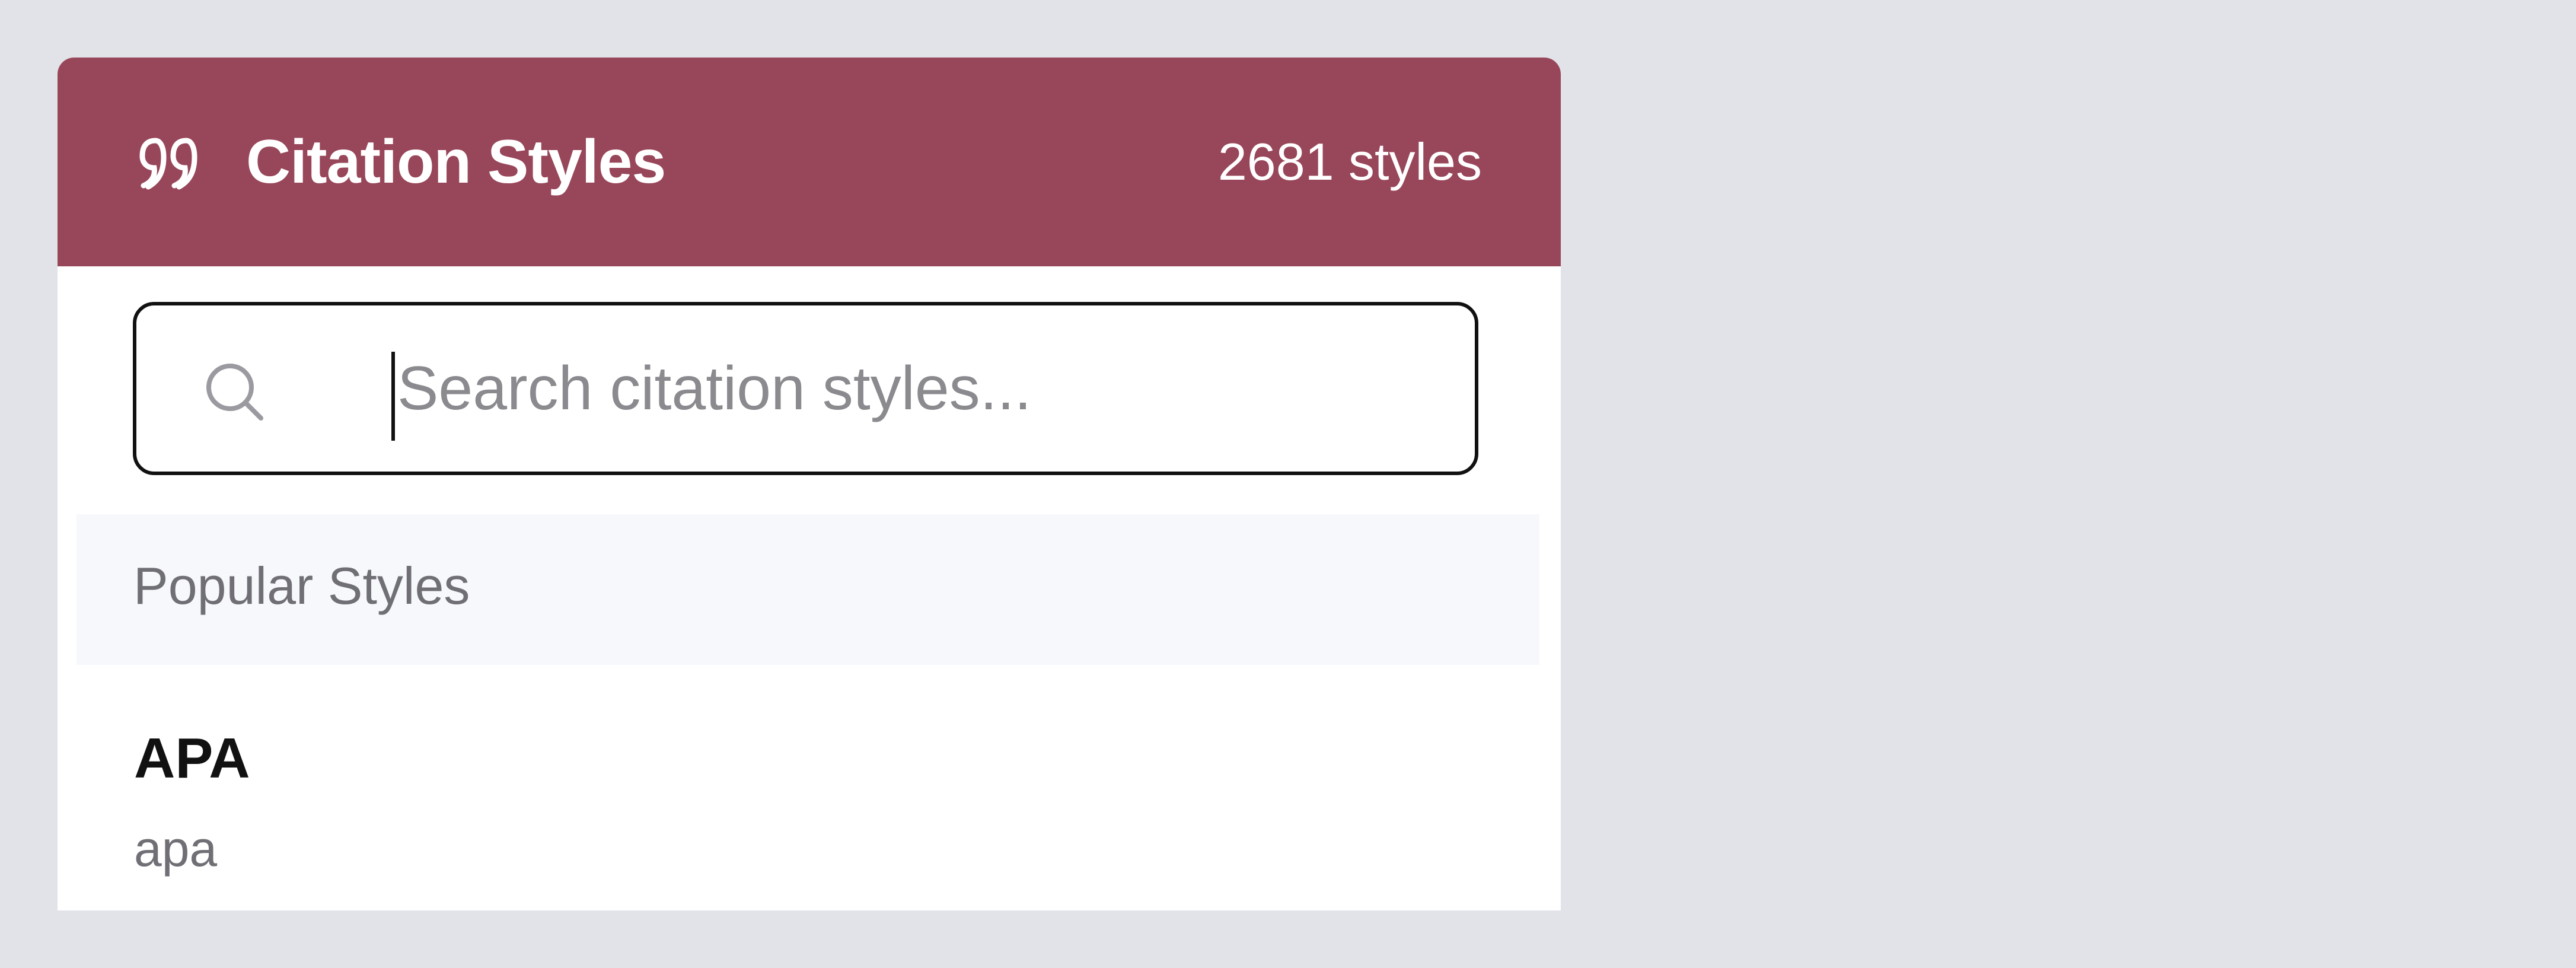  Describe the element at coordinates (301, 585) in the screenshot. I see `section-heading: Popular Styles` at that location.